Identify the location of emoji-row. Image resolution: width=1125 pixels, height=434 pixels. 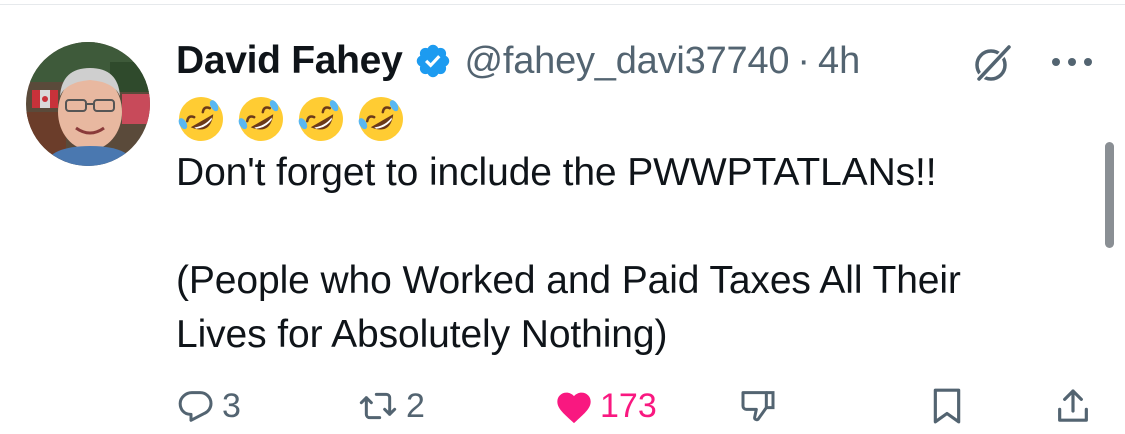
(291, 120).